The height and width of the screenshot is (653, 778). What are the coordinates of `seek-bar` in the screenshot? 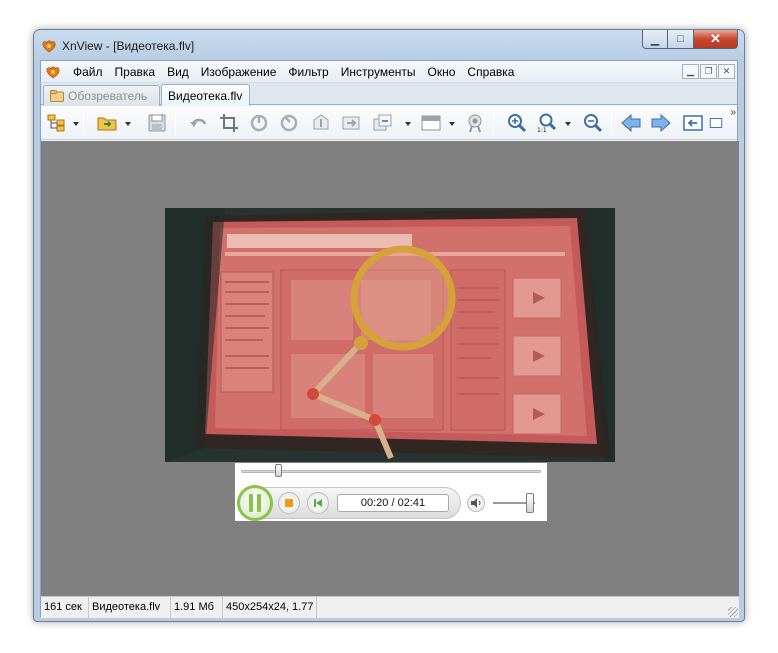 It's located at (391, 471).